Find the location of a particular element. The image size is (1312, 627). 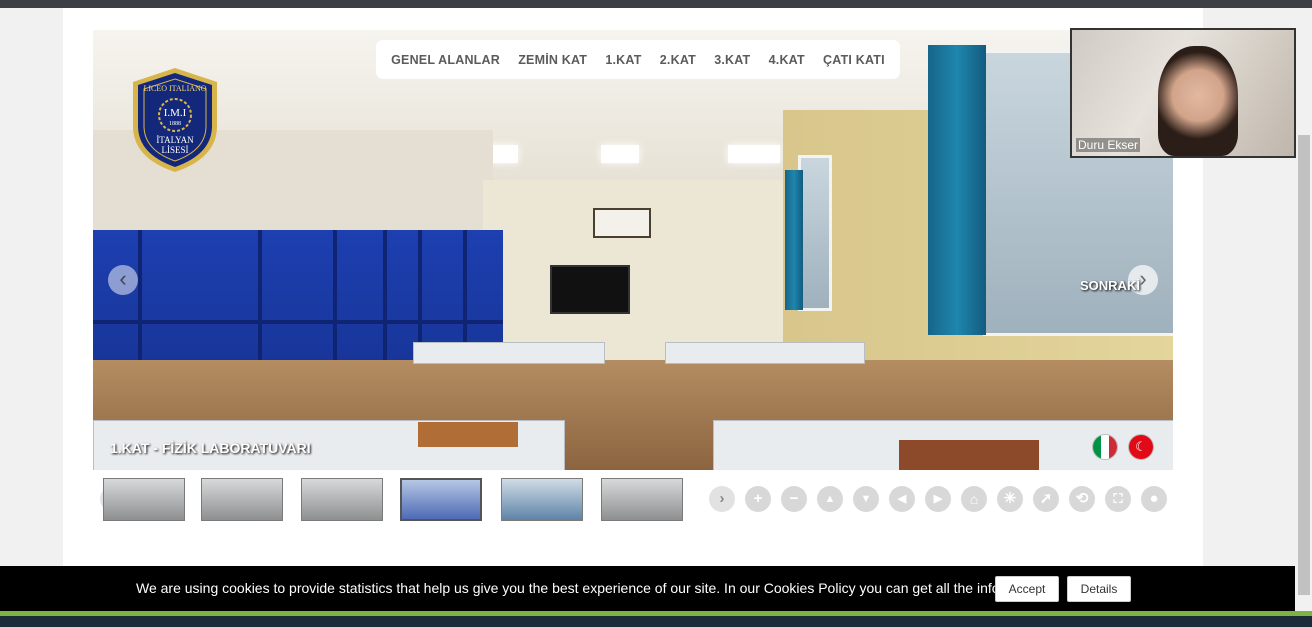

gyro-icon: ➚ is located at coordinates (1046, 498).